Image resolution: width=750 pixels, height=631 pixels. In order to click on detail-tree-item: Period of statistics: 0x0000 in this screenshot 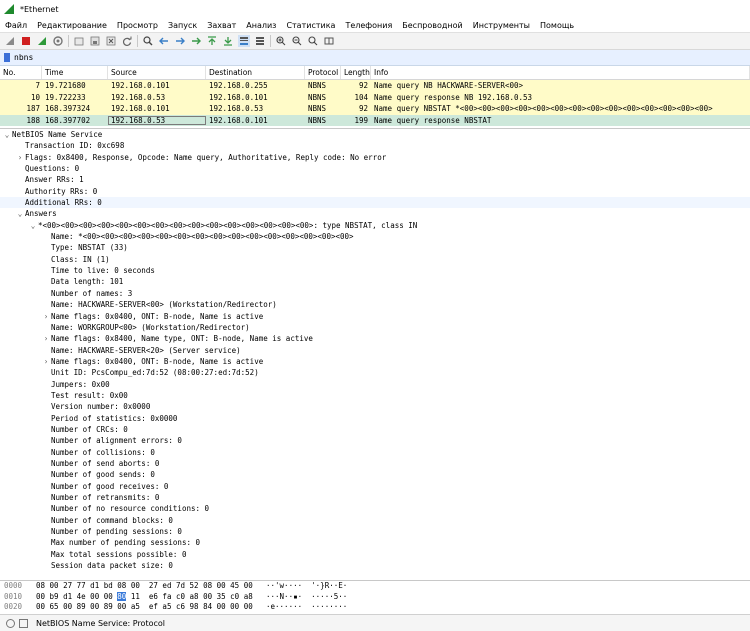, I will do `click(375, 418)`.